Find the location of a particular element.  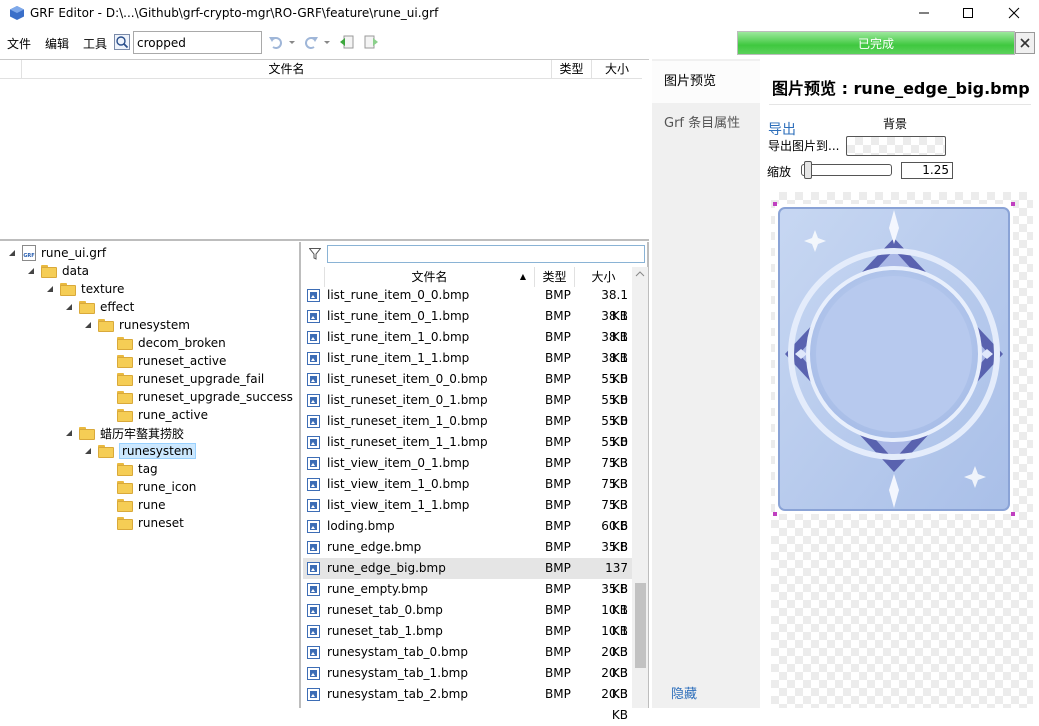

background-color-picker is located at coordinates (896, 146).